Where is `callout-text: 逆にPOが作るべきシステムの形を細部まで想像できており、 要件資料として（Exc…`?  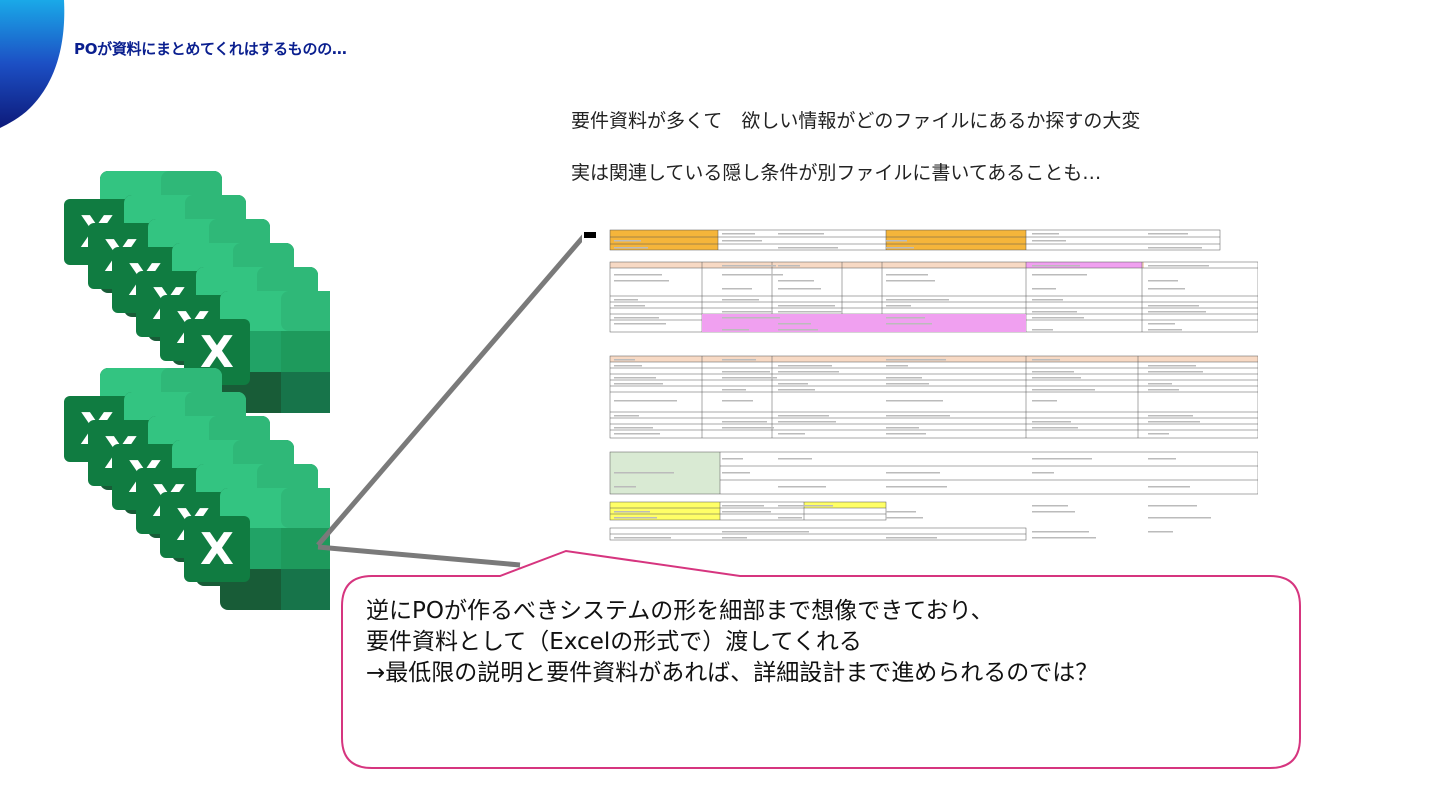 callout-text: 逆にPOが作るべきシステムの形を細部まで想像できており、 要件資料として（Exc… is located at coordinates (816, 642).